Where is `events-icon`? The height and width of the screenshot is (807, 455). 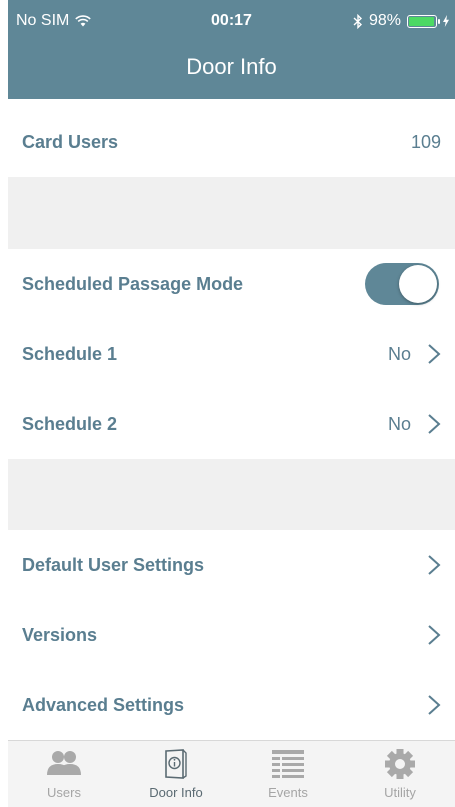
events-icon is located at coordinates (288, 764).